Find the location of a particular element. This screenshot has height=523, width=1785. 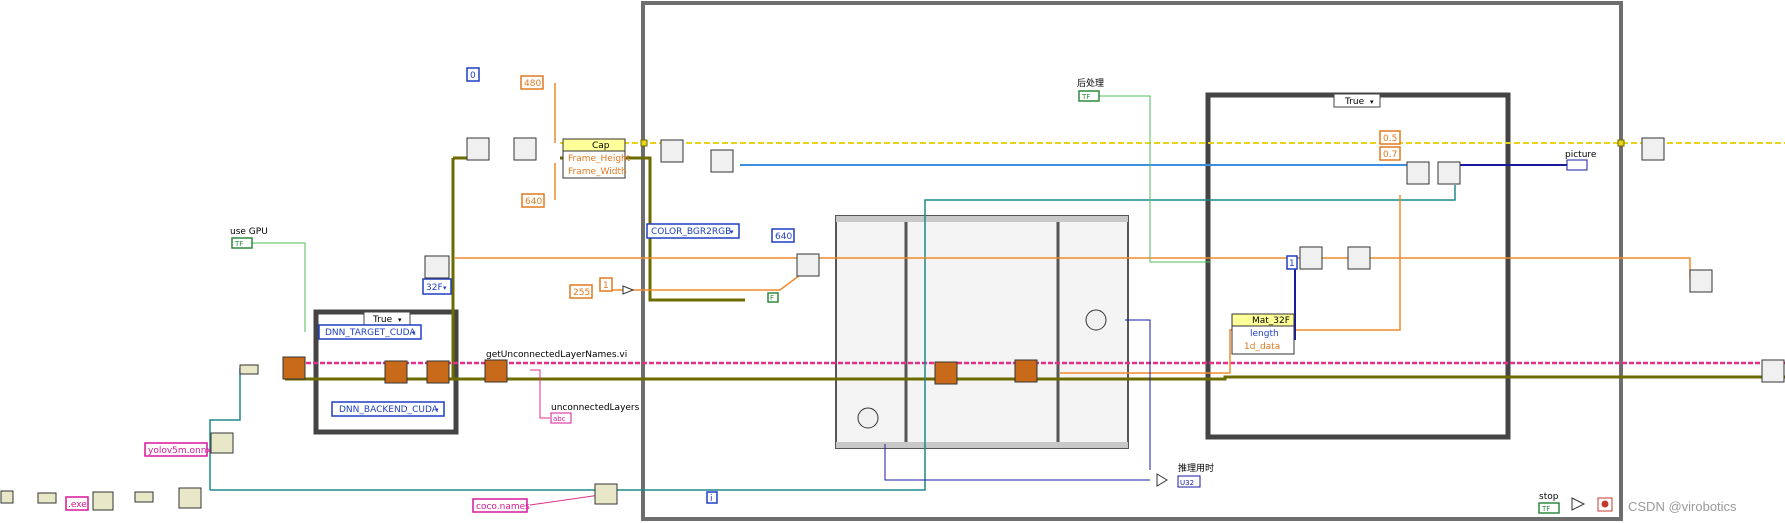

svg-text: 1d_data is located at coordinates (1262, 347).